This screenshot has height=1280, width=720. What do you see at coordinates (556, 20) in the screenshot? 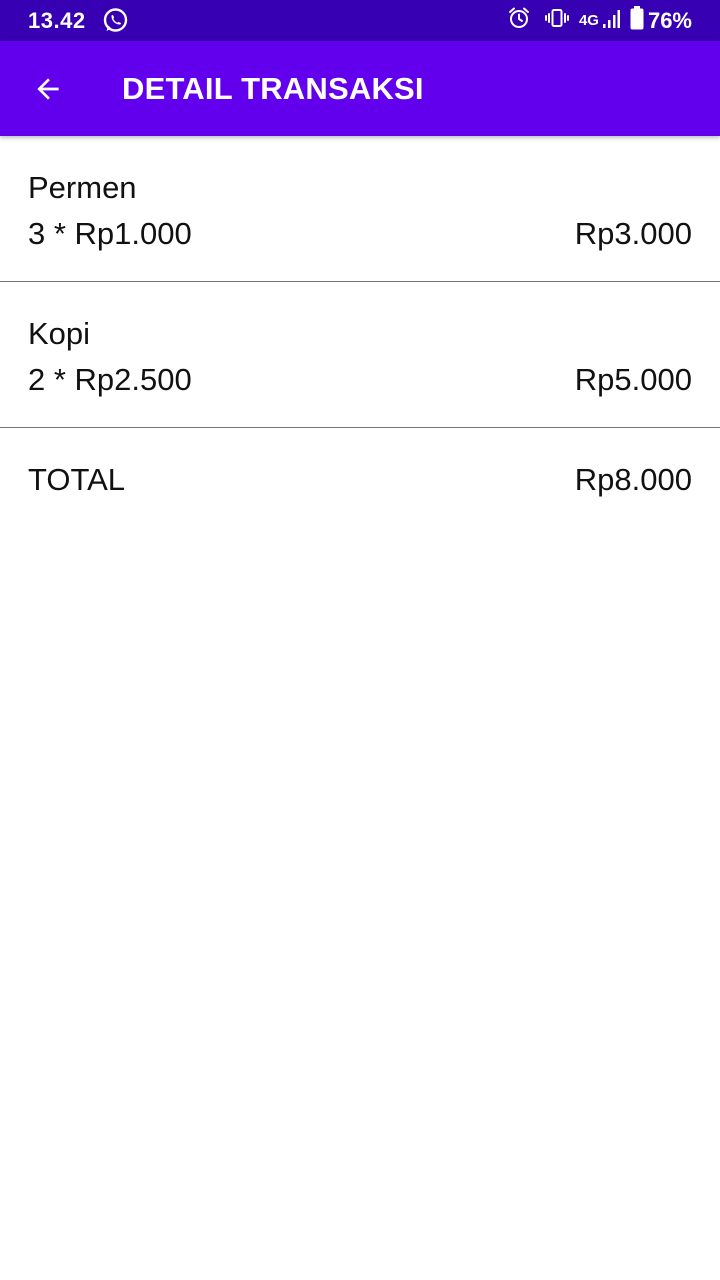
I see `vibrate-icon` at bounding box center [556, 20].